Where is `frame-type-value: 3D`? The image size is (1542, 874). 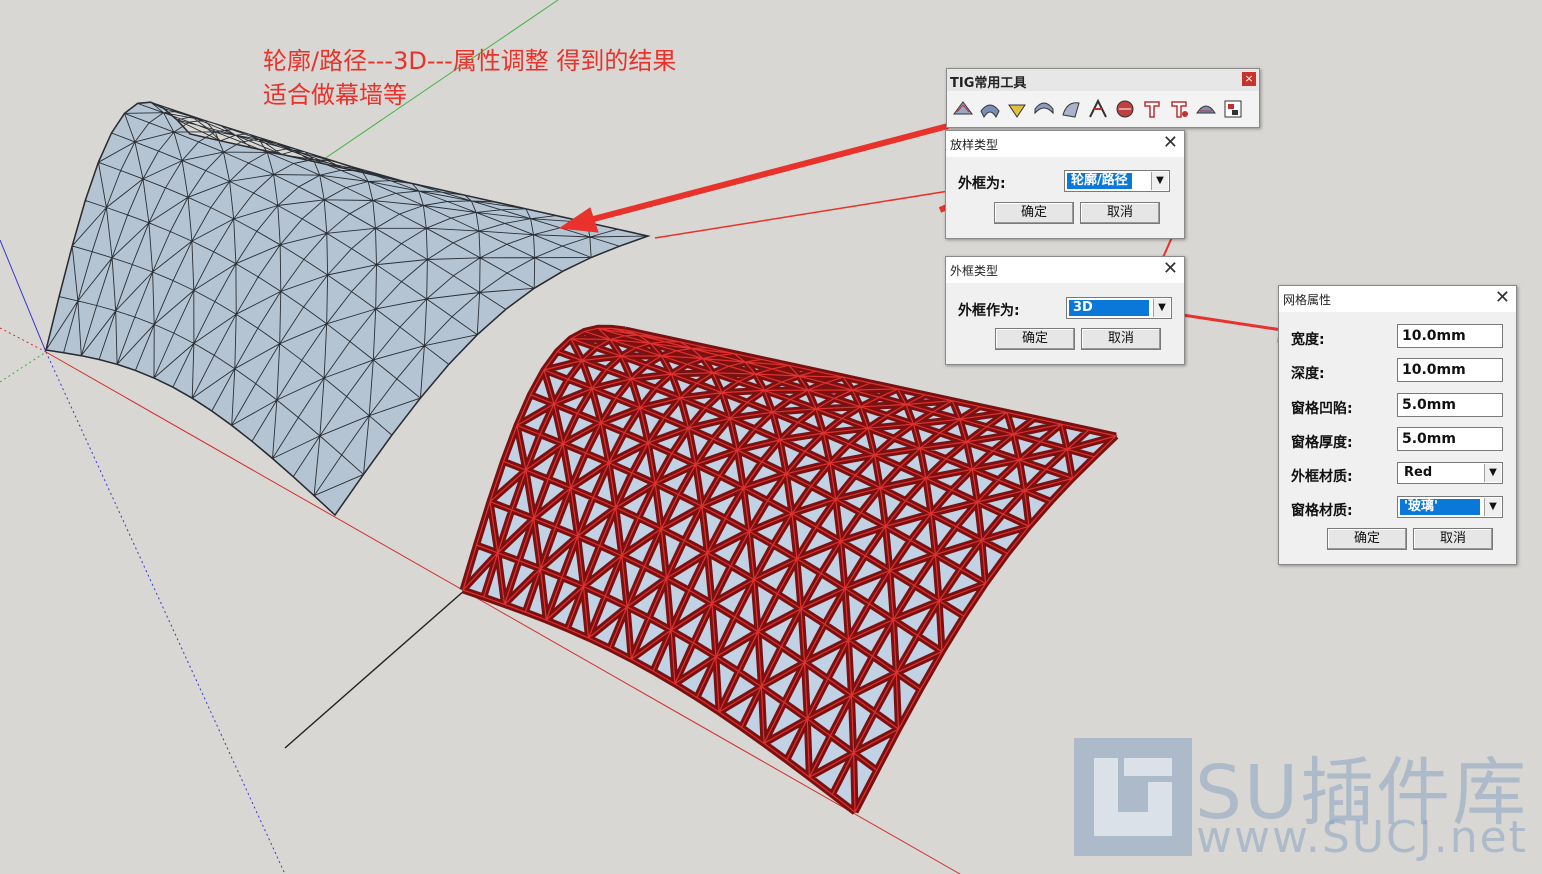 frame-type-value: 3D is located at coordinates (1109, 308).